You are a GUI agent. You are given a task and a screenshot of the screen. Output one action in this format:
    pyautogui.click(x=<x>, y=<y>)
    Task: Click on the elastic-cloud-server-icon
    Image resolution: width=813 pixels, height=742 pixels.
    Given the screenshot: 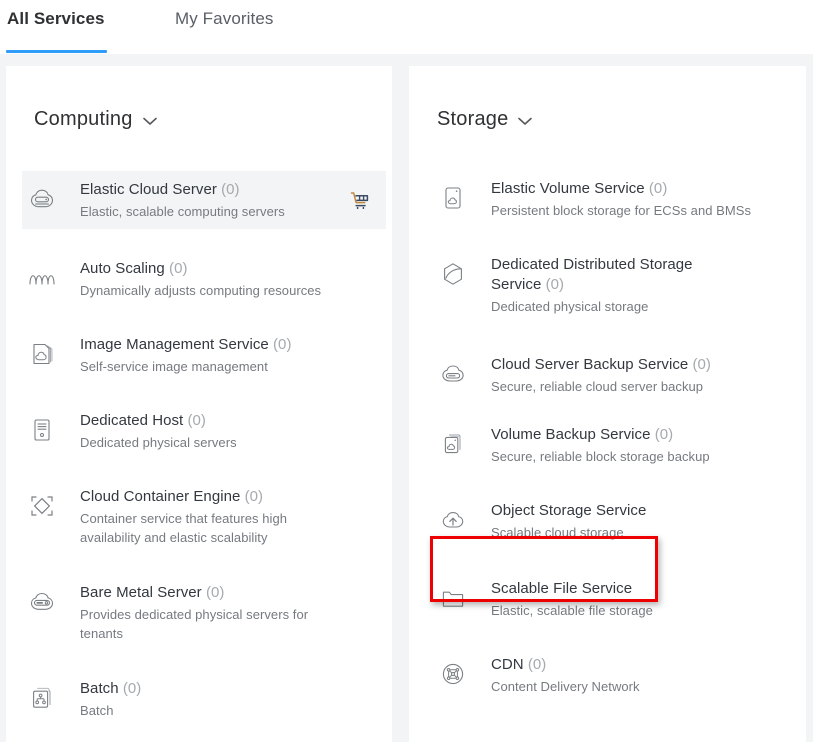 What is the action you would take?
    pyautogui.click(x=42, y=200)
    